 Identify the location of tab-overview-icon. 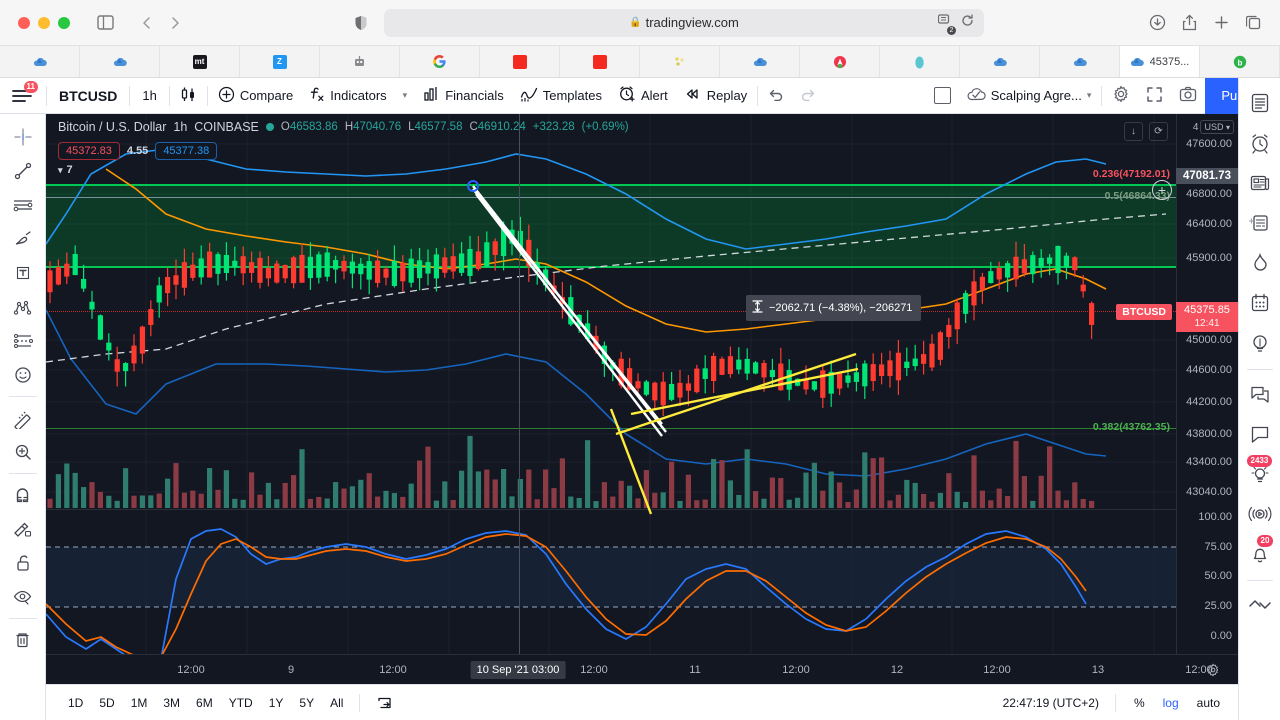
(1253, 23).